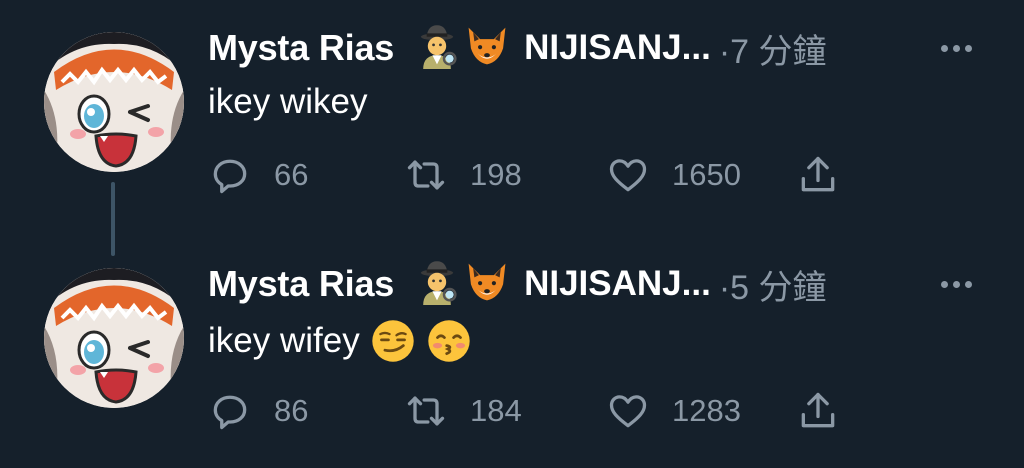 This screenshot has height=468, width=1024. What do you see at coordinates (393, 341) in the screenshot?
I see `smirking-face-emoji` at bounding box center [393, 341].